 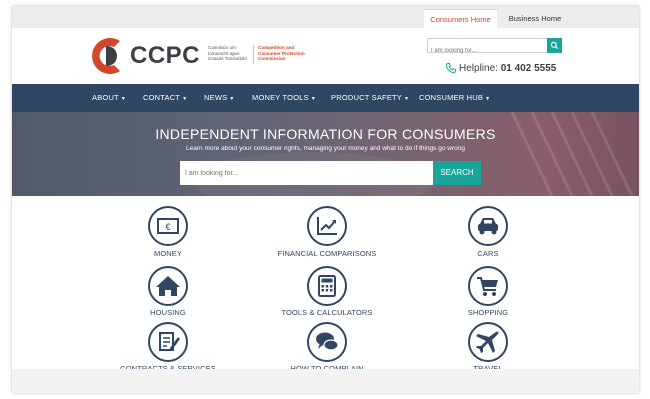 What do you see at coordinates (272, 59) in the screenshot?
I see `logo-english-line: Commission` at bounding box center [272, 59].